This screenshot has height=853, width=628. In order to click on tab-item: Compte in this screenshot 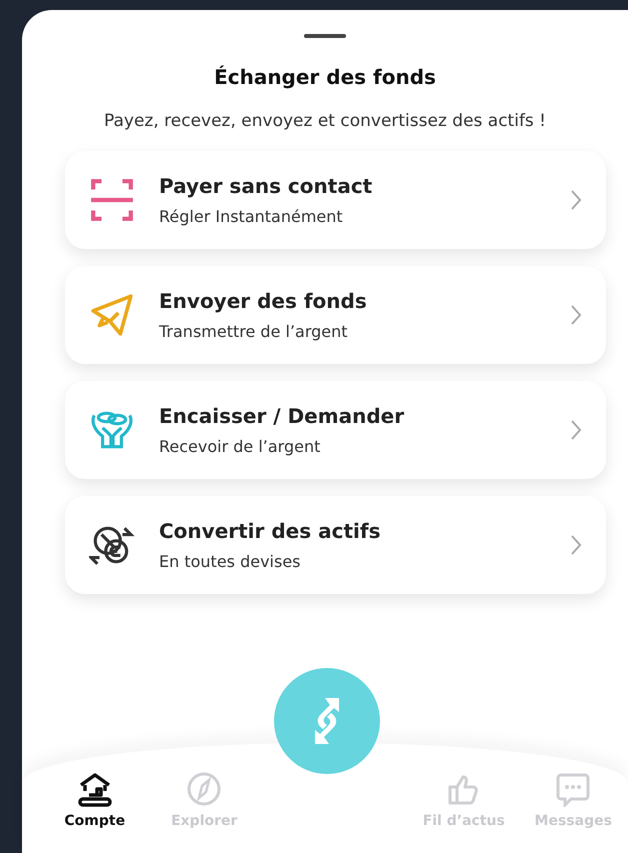, I will do `click(95, 801)`.